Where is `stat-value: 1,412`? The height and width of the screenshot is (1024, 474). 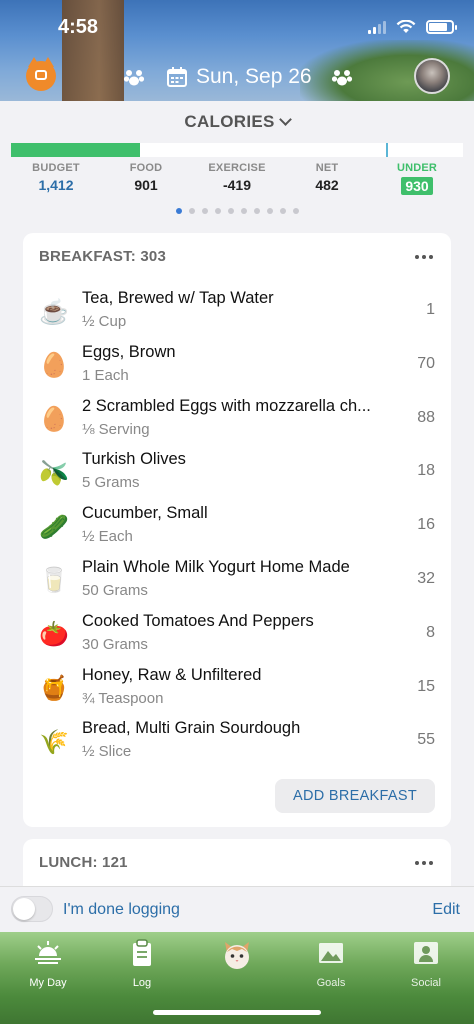 stat-value: 1,412 is located at coordinates (56, 185).